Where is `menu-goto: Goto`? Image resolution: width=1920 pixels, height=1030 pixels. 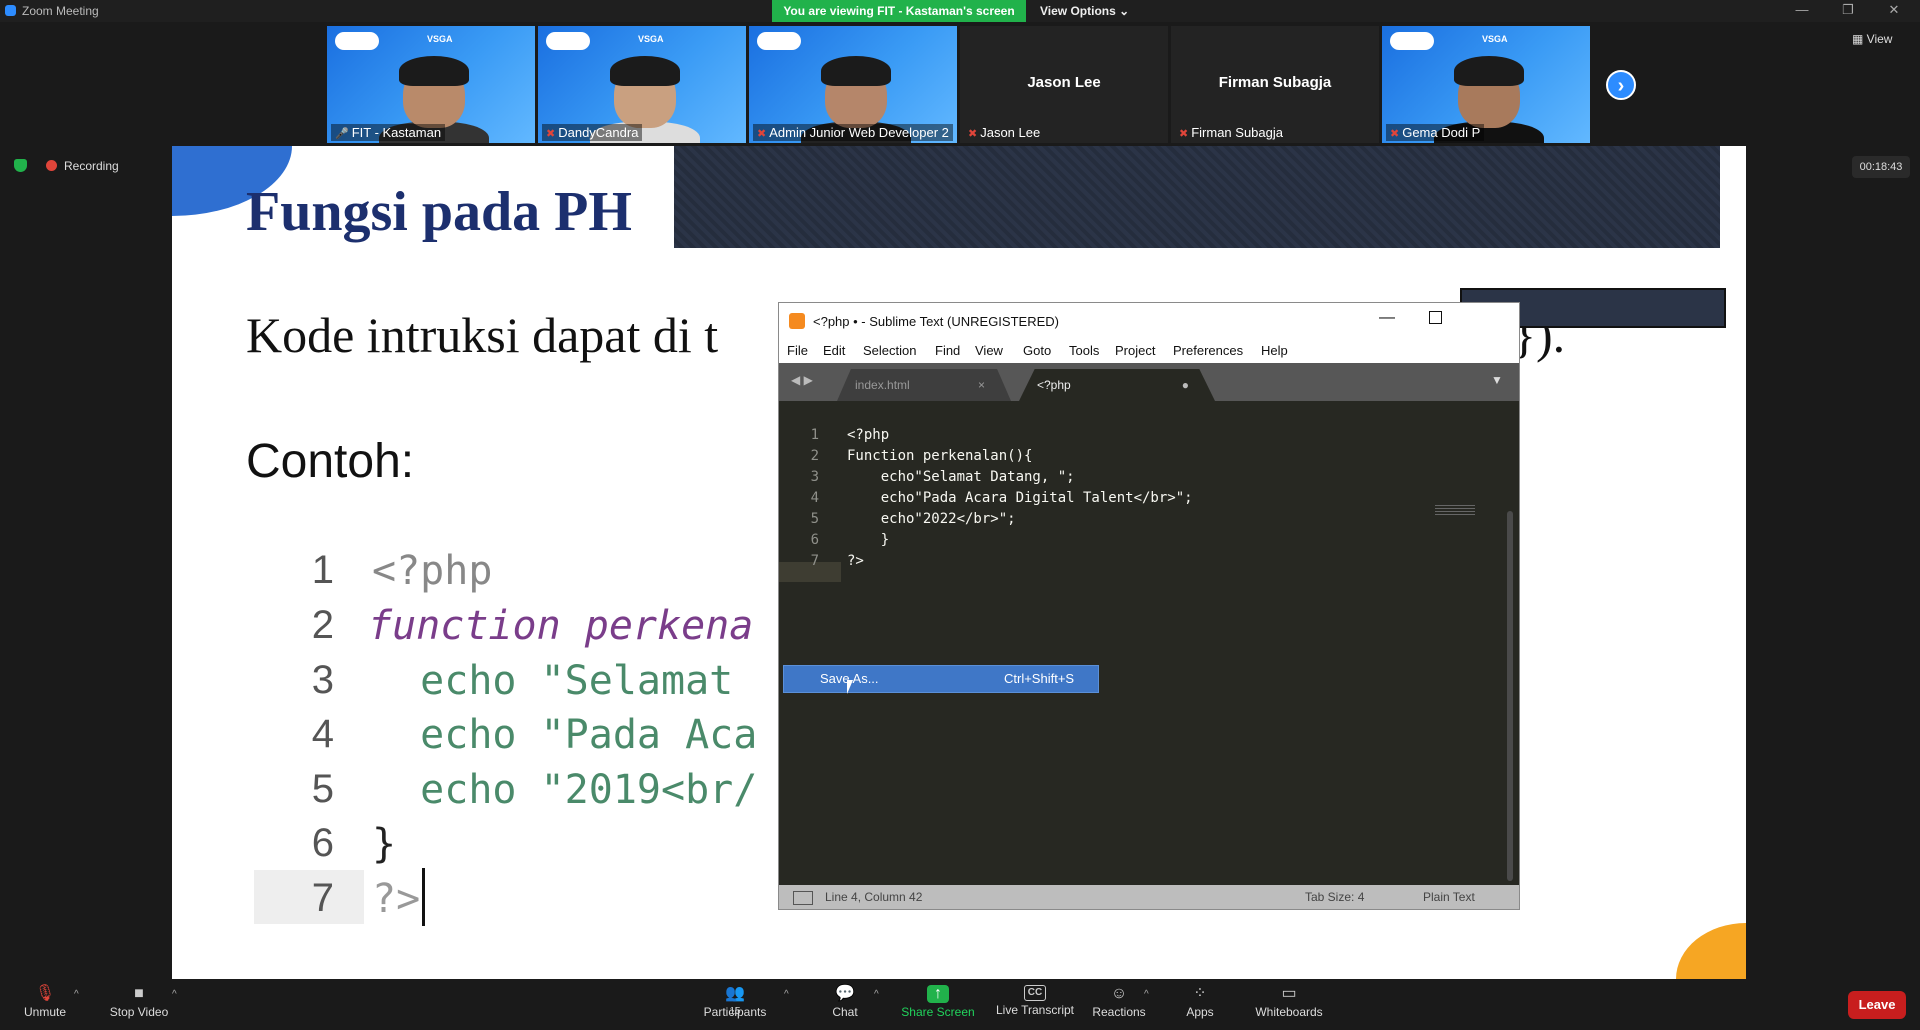
menu-goto: Goto is located at coordinates (1037, 350).